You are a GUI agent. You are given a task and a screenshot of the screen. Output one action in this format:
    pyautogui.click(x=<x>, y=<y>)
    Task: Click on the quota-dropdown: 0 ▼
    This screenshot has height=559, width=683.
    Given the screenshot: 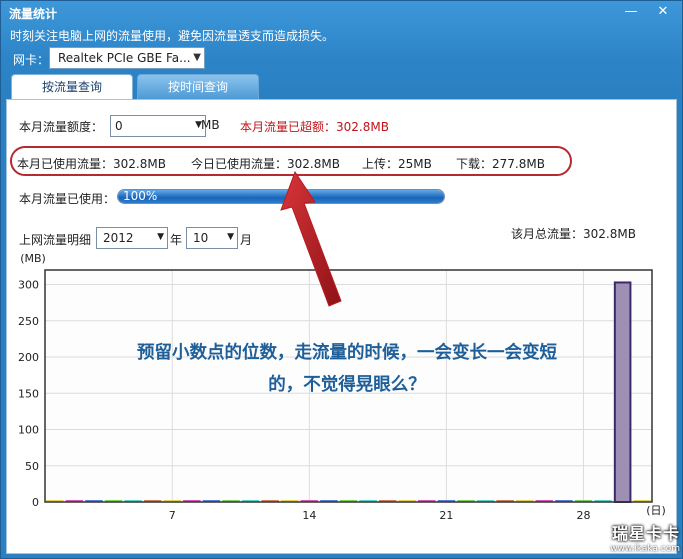 What is the action you would take?
    pyautogui.click(x=158, y=126)
    